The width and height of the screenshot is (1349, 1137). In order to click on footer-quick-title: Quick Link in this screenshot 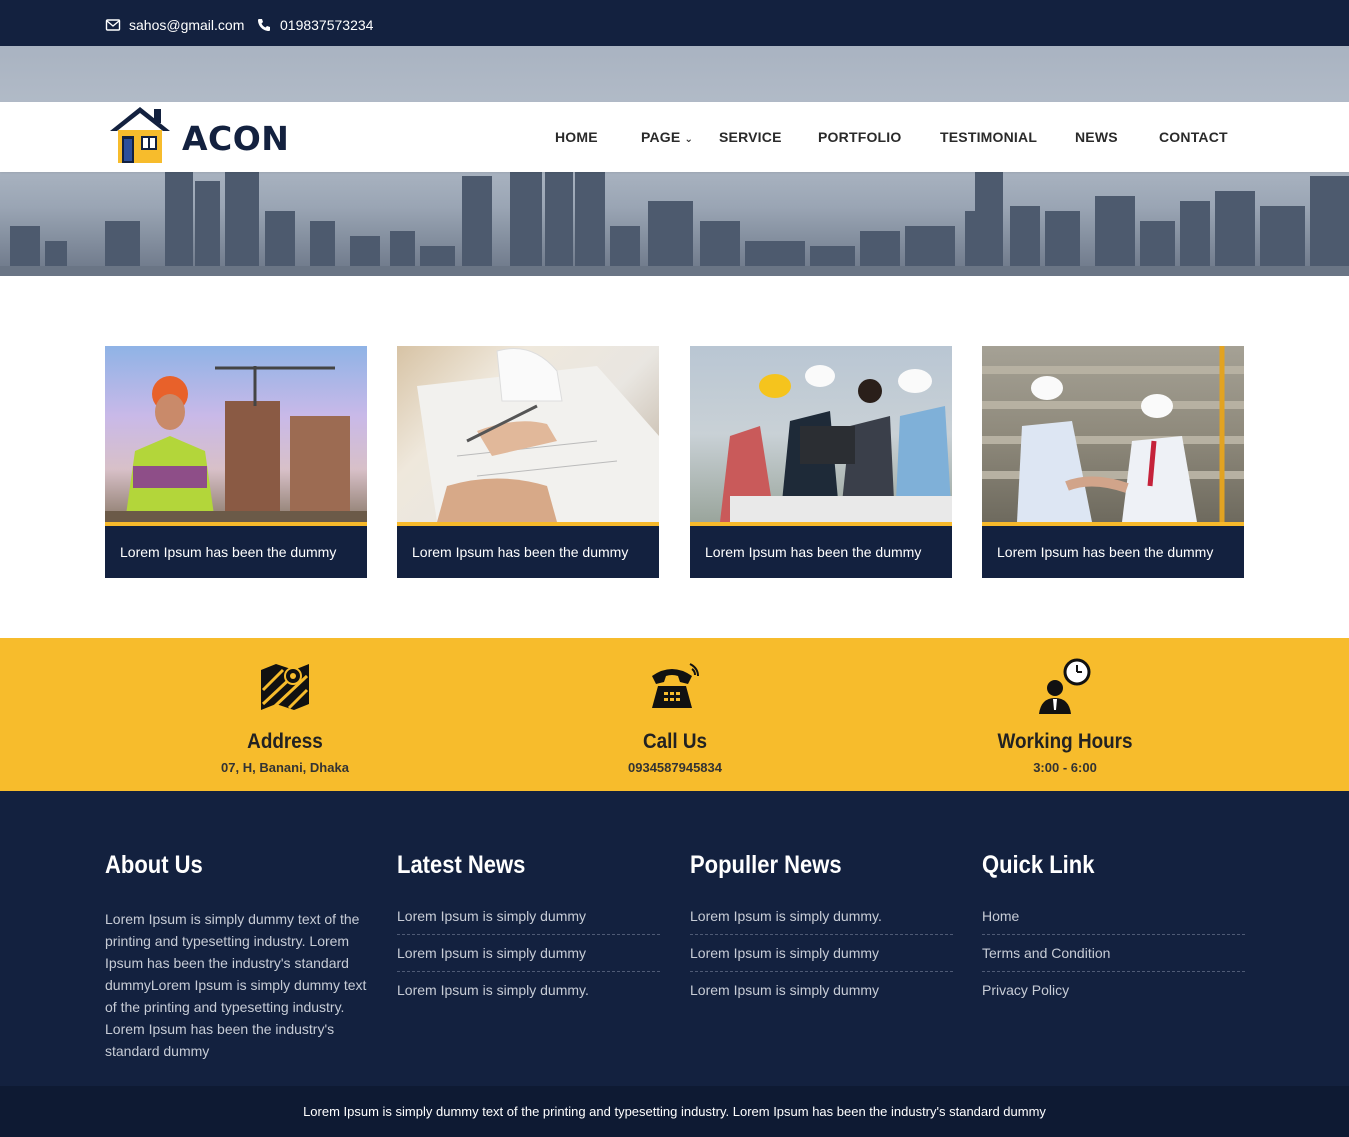, I will do `click(1038, 865)`.